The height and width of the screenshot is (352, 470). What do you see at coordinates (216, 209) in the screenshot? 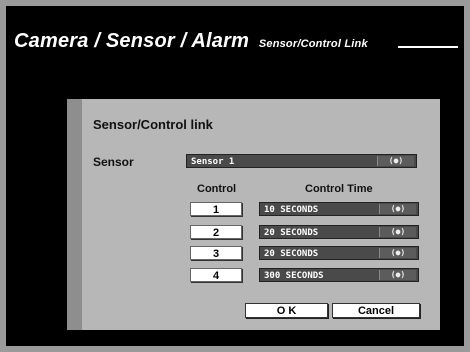
I see `control-1-button: 1` at bounding box center [216, 209].